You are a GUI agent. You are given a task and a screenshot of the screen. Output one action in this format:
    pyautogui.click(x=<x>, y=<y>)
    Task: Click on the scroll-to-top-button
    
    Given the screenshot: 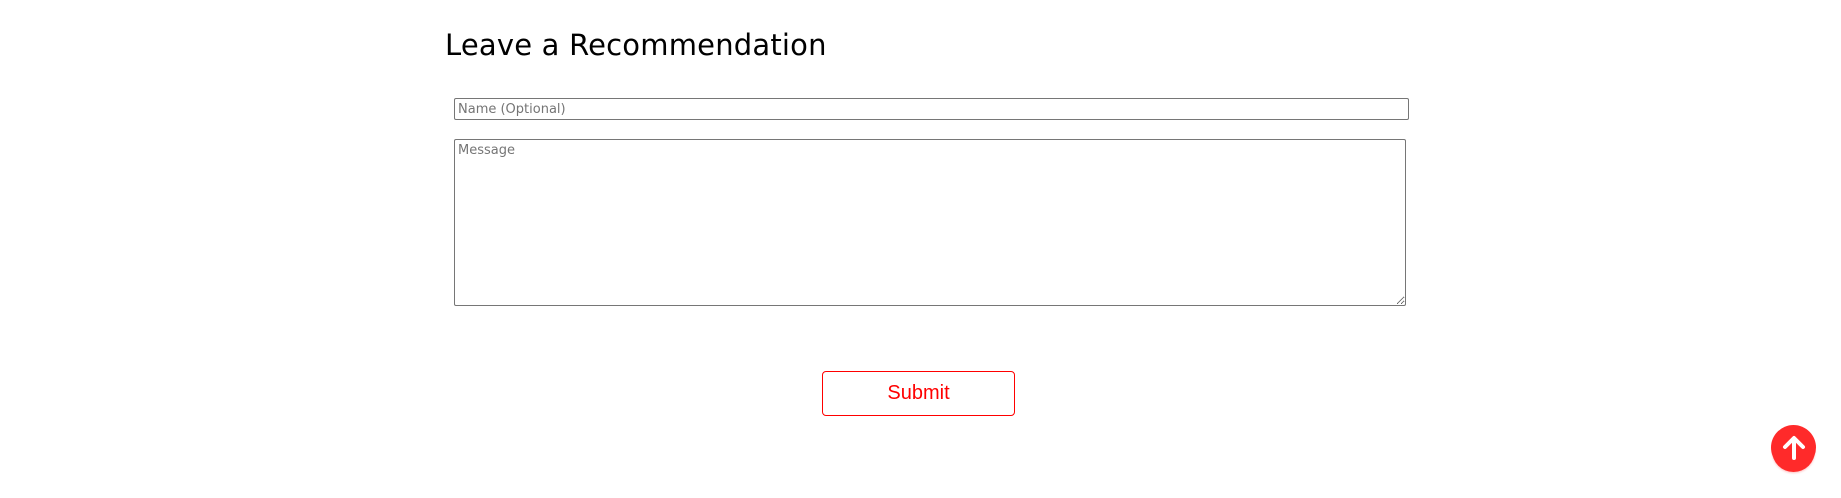 What is the action you would take?
    pyautogui.click(x=1793, y=447)
    